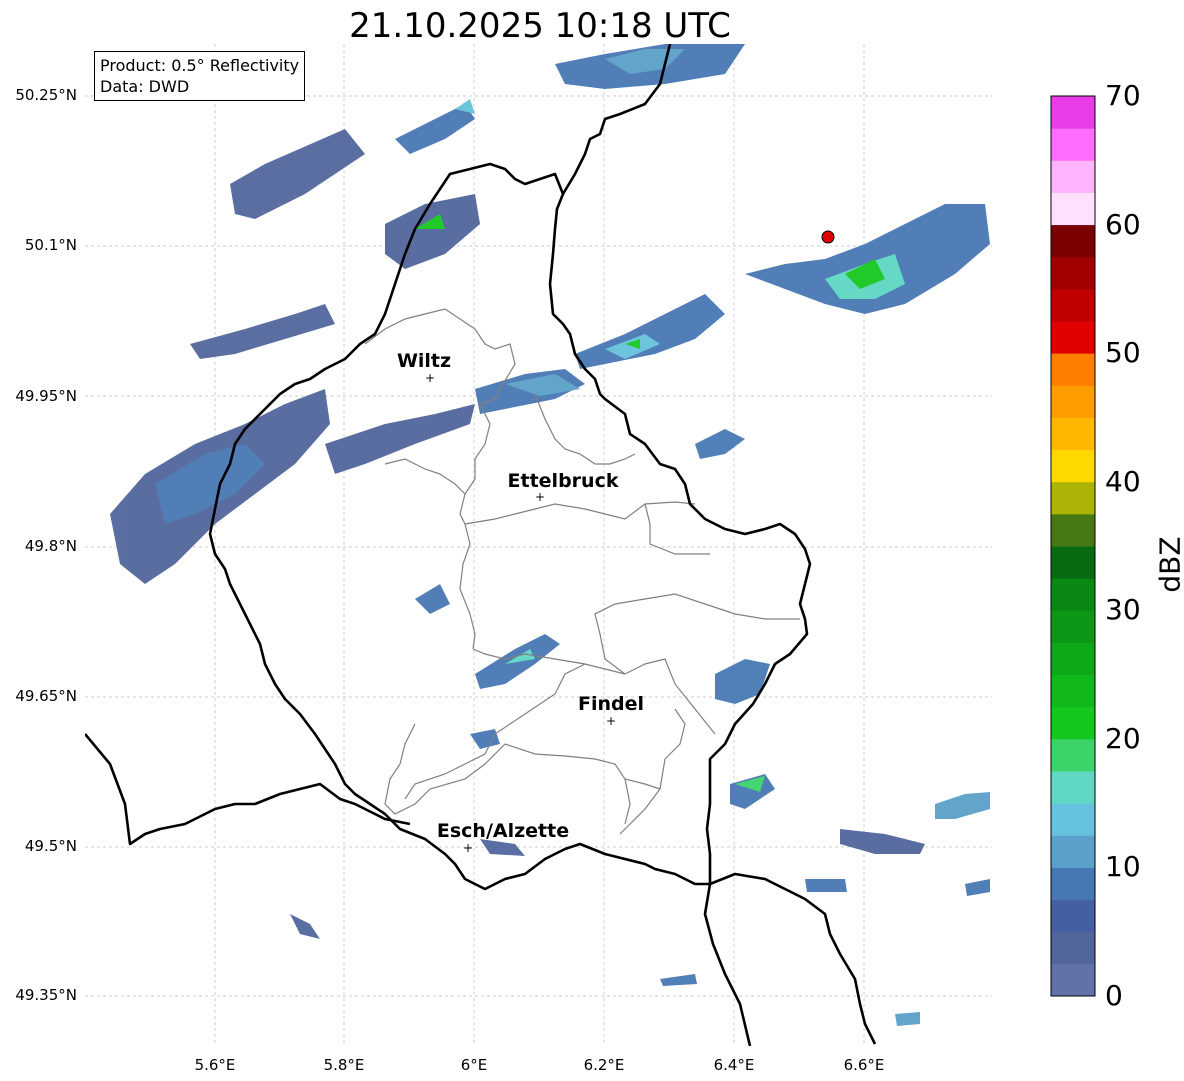  Describe the element at coordinates (1123, 481) in the screenshot. I see `colorbar-tick-label: 40` at that location.